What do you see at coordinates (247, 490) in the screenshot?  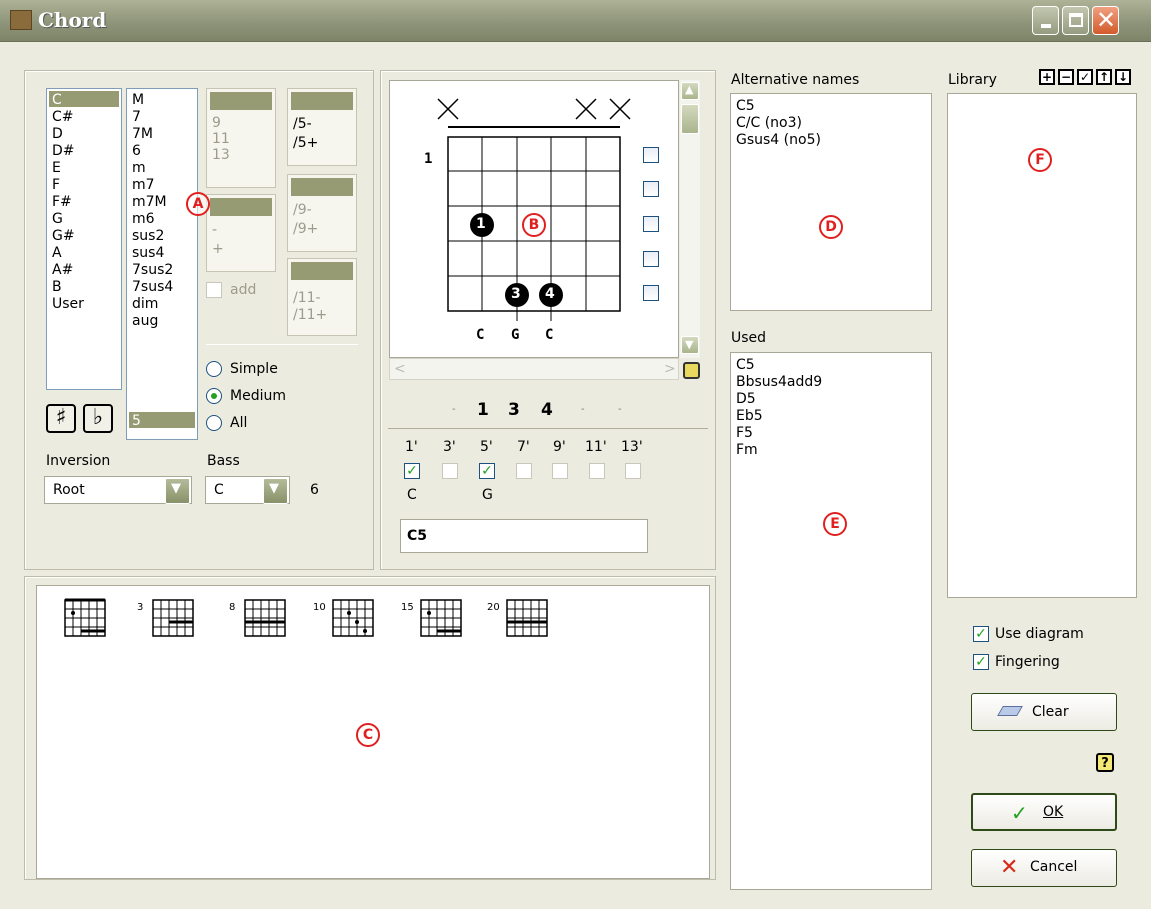 I see `bass-select: C ▼` at bounding box center [247, 490].